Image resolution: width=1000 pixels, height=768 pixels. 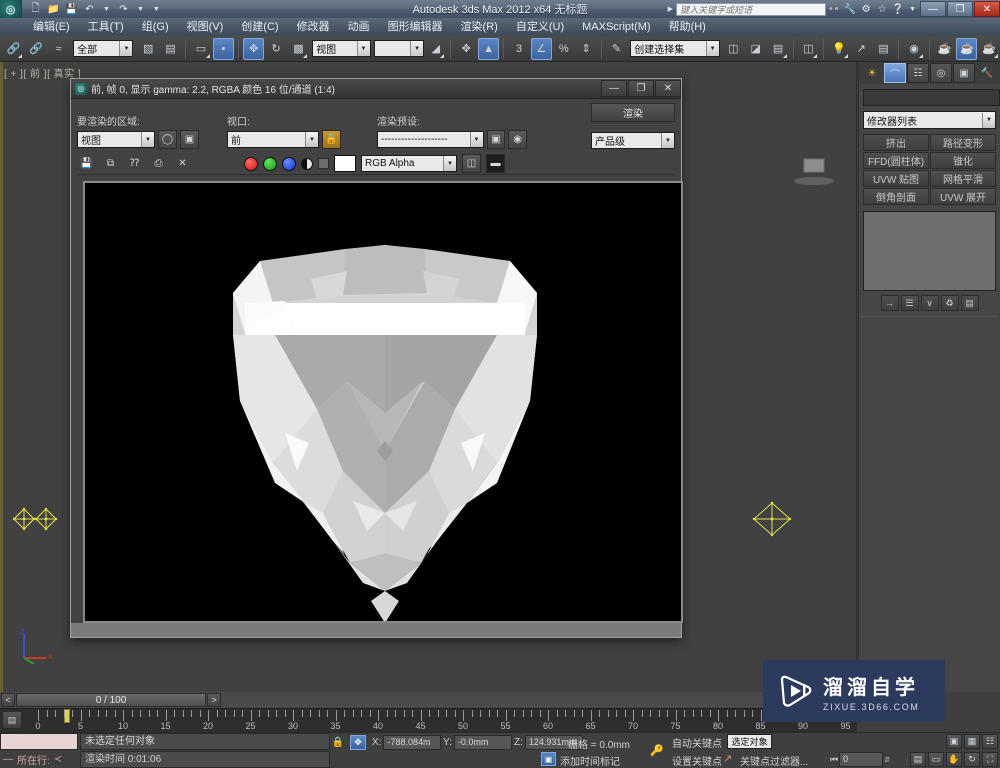 I want to click on menu-maxscript: MAXScript(M), so click(x=616, y=27).